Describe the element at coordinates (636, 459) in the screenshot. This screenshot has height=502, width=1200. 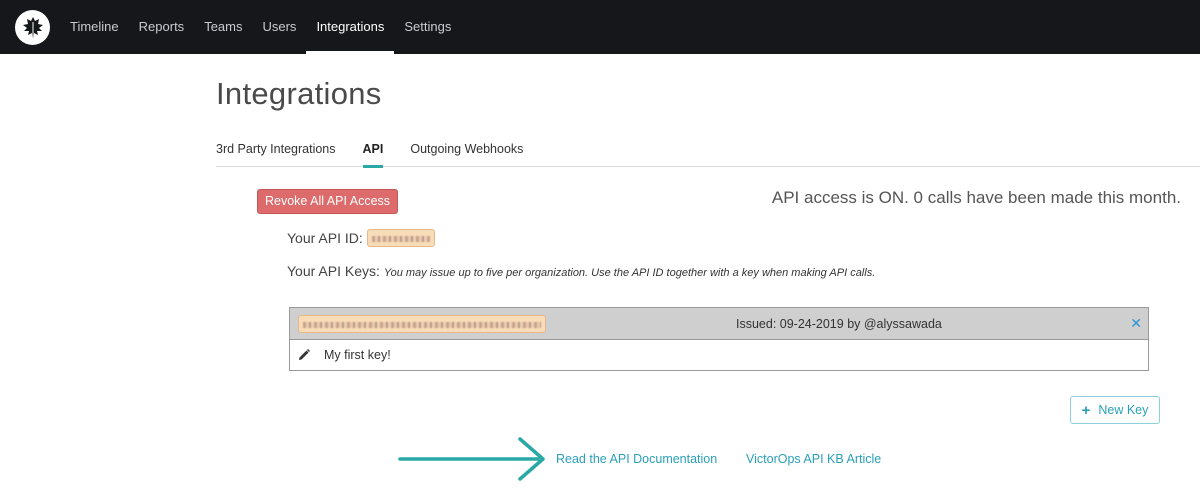
I see `read-api-documentation-link: Read the API Documentation` at that location.